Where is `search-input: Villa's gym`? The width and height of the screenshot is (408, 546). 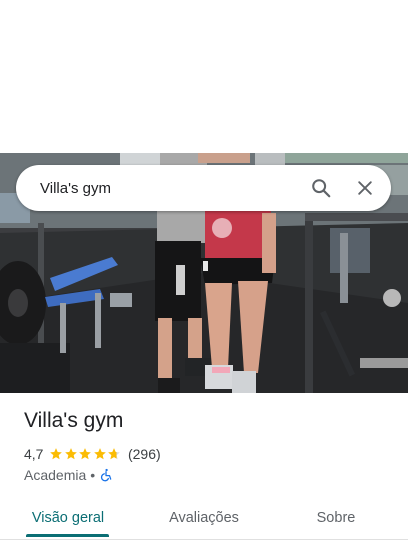 search-input: Villa's gym is located at coordinates (171, 188).